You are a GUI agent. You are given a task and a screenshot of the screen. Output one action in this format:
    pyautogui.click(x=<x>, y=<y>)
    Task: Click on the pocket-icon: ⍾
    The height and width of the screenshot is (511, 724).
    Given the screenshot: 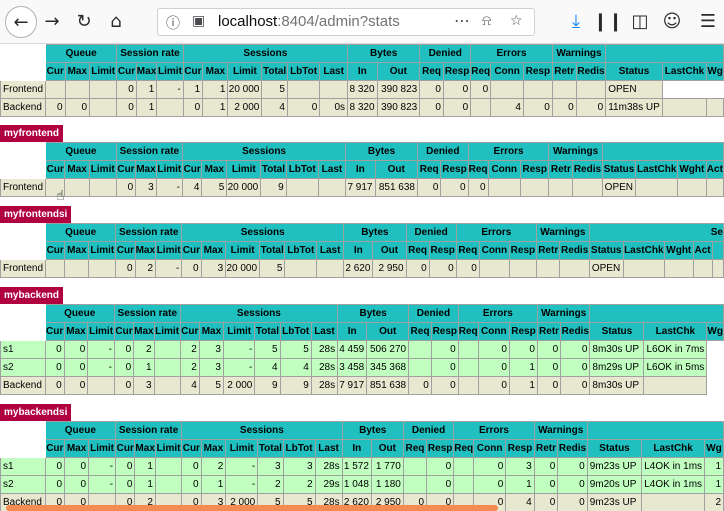 What is the action you would take?
    pyautogui.click(x=486, y=21)
    